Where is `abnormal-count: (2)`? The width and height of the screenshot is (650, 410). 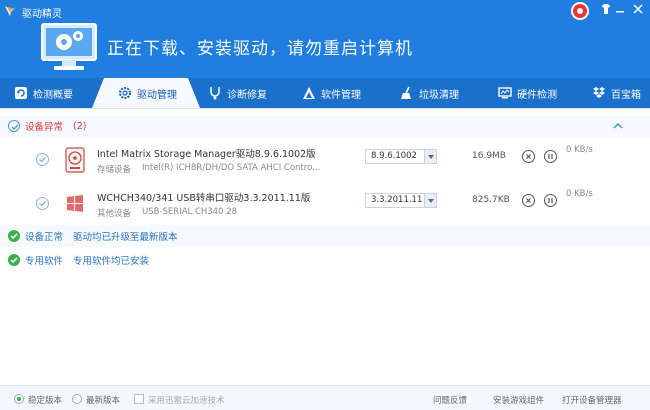 abnormal-count: (2) is located at coordinates (80, 126).